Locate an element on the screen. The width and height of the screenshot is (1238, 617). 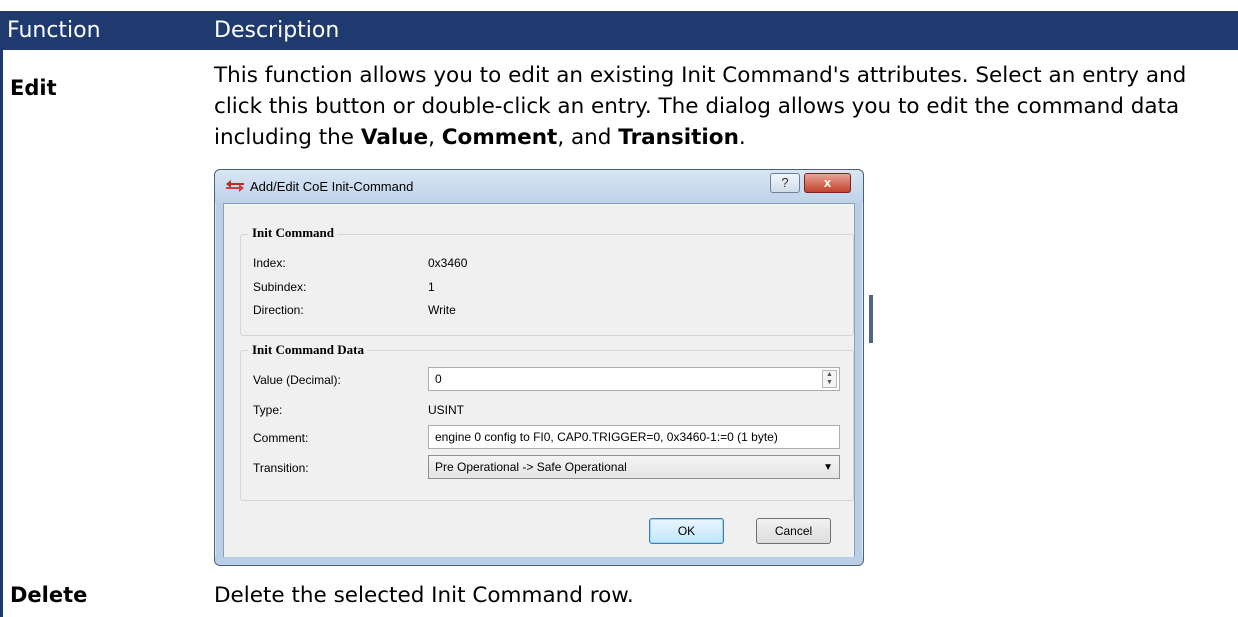
dialog-title: Add/Edit CoE Init-Command is located at coordinates (332, 186).